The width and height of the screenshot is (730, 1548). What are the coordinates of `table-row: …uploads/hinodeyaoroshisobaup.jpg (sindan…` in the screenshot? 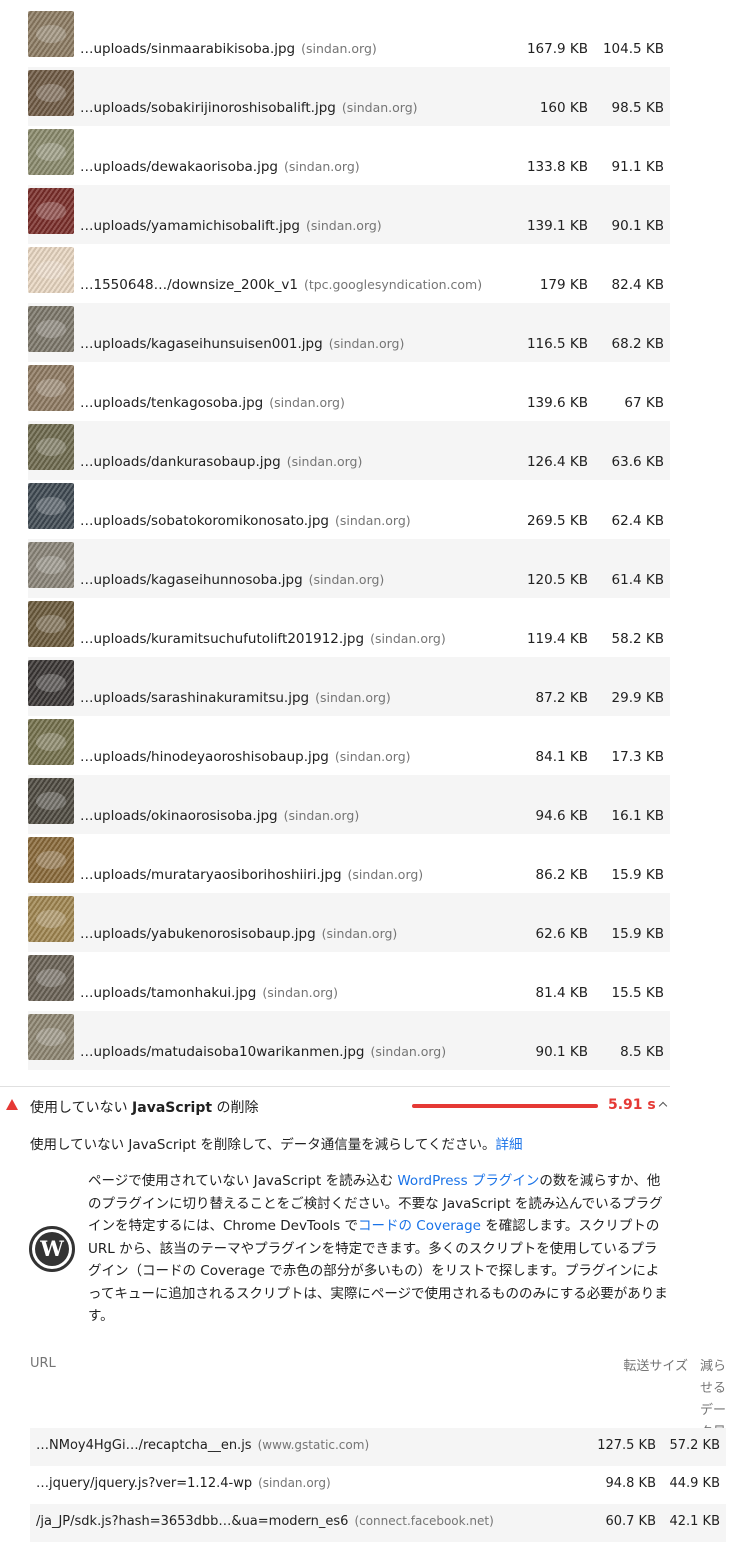 It's located at (349, 745).